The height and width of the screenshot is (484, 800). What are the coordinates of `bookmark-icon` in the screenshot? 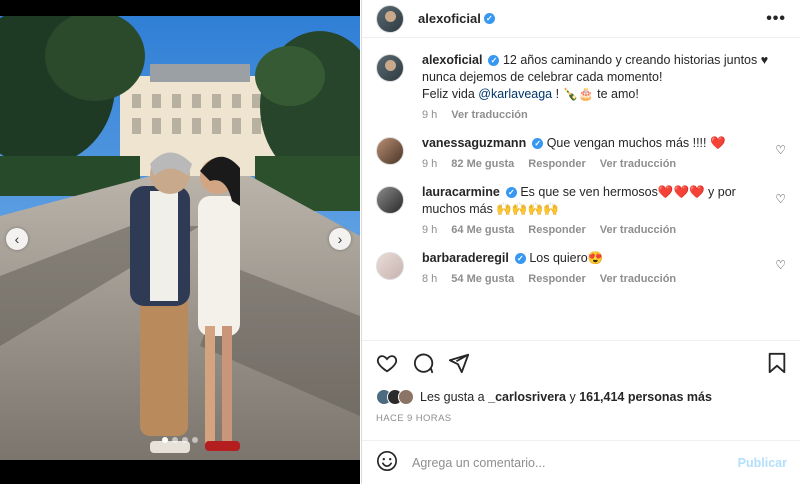 It's located at (777, 363).